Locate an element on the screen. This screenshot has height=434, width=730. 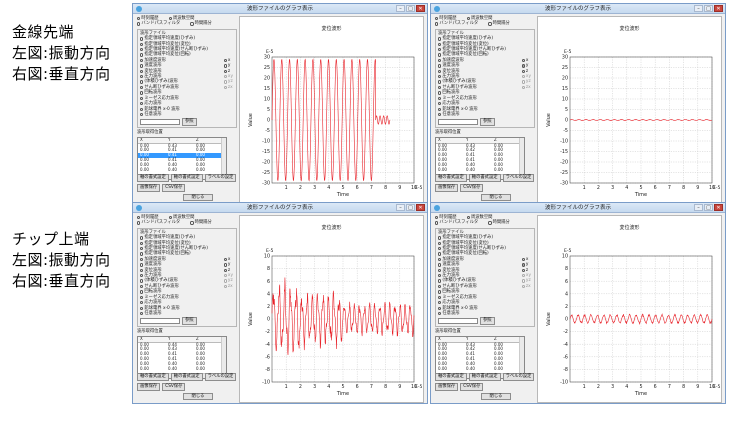
radio-label: バンドパスフィルタ is located at coordinates (161, 223).